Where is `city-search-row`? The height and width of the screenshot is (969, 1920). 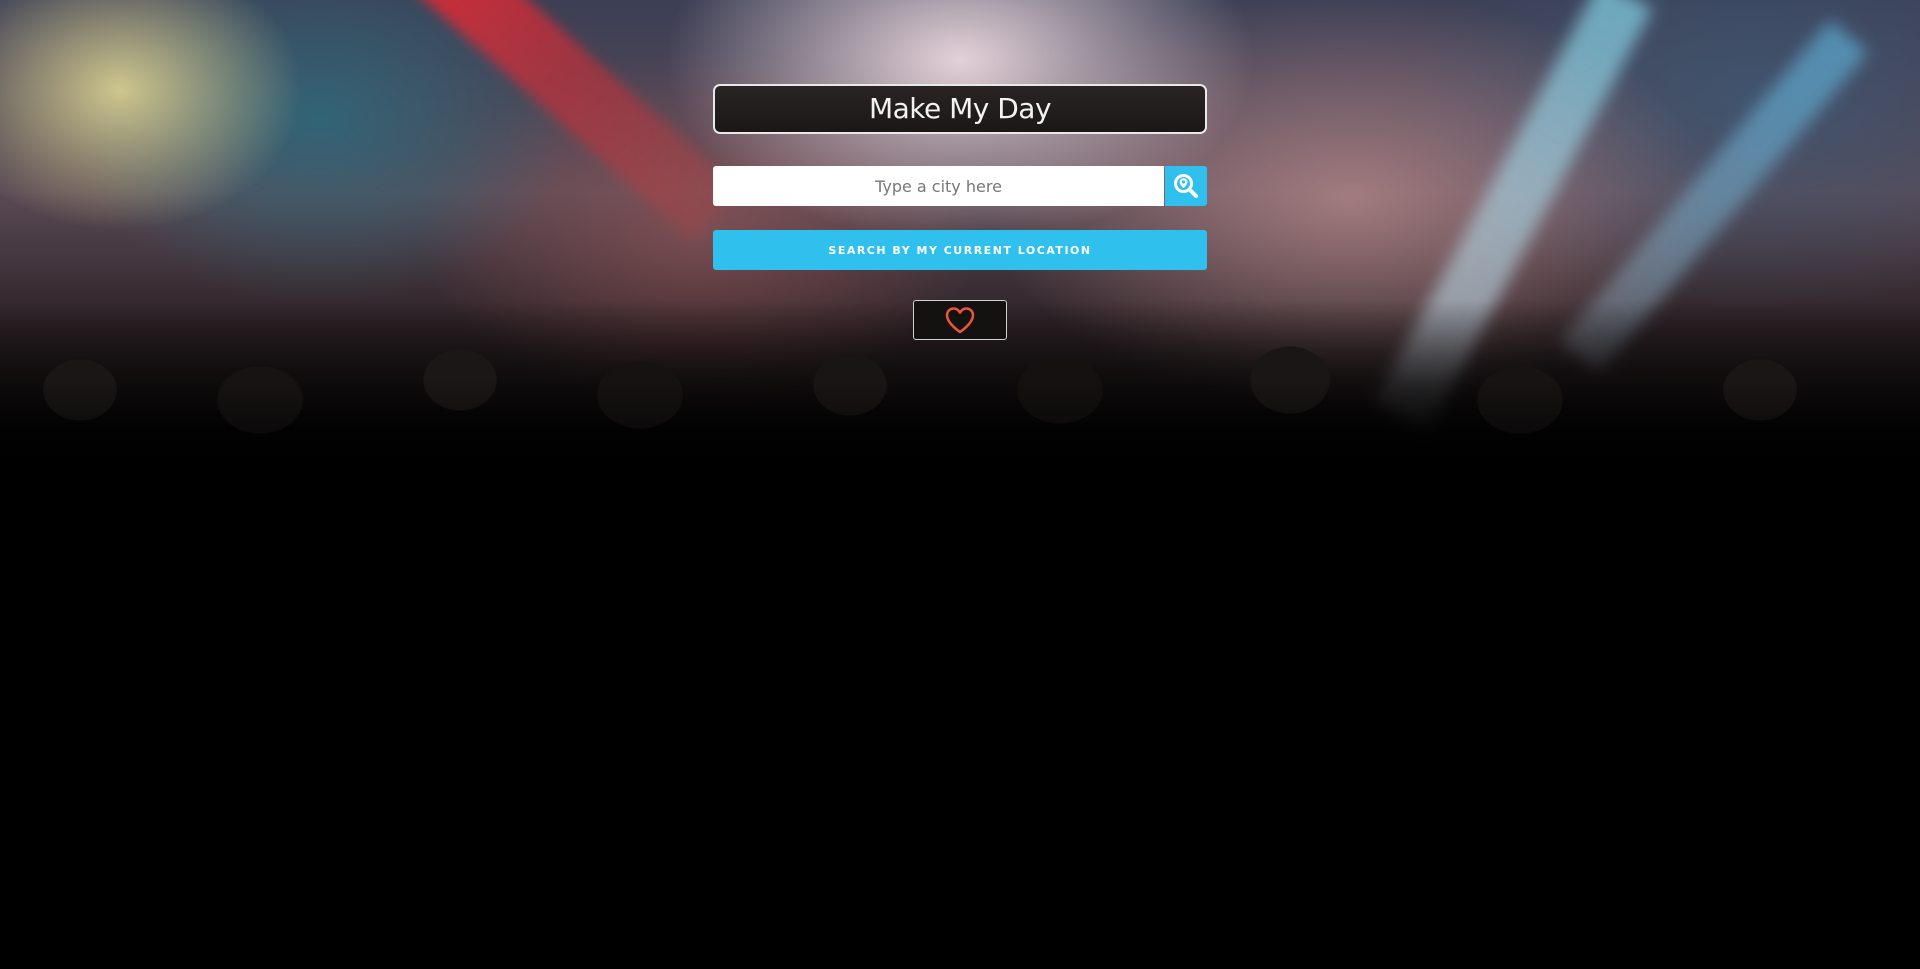
city-search-row is located at coordinates (960, 186).